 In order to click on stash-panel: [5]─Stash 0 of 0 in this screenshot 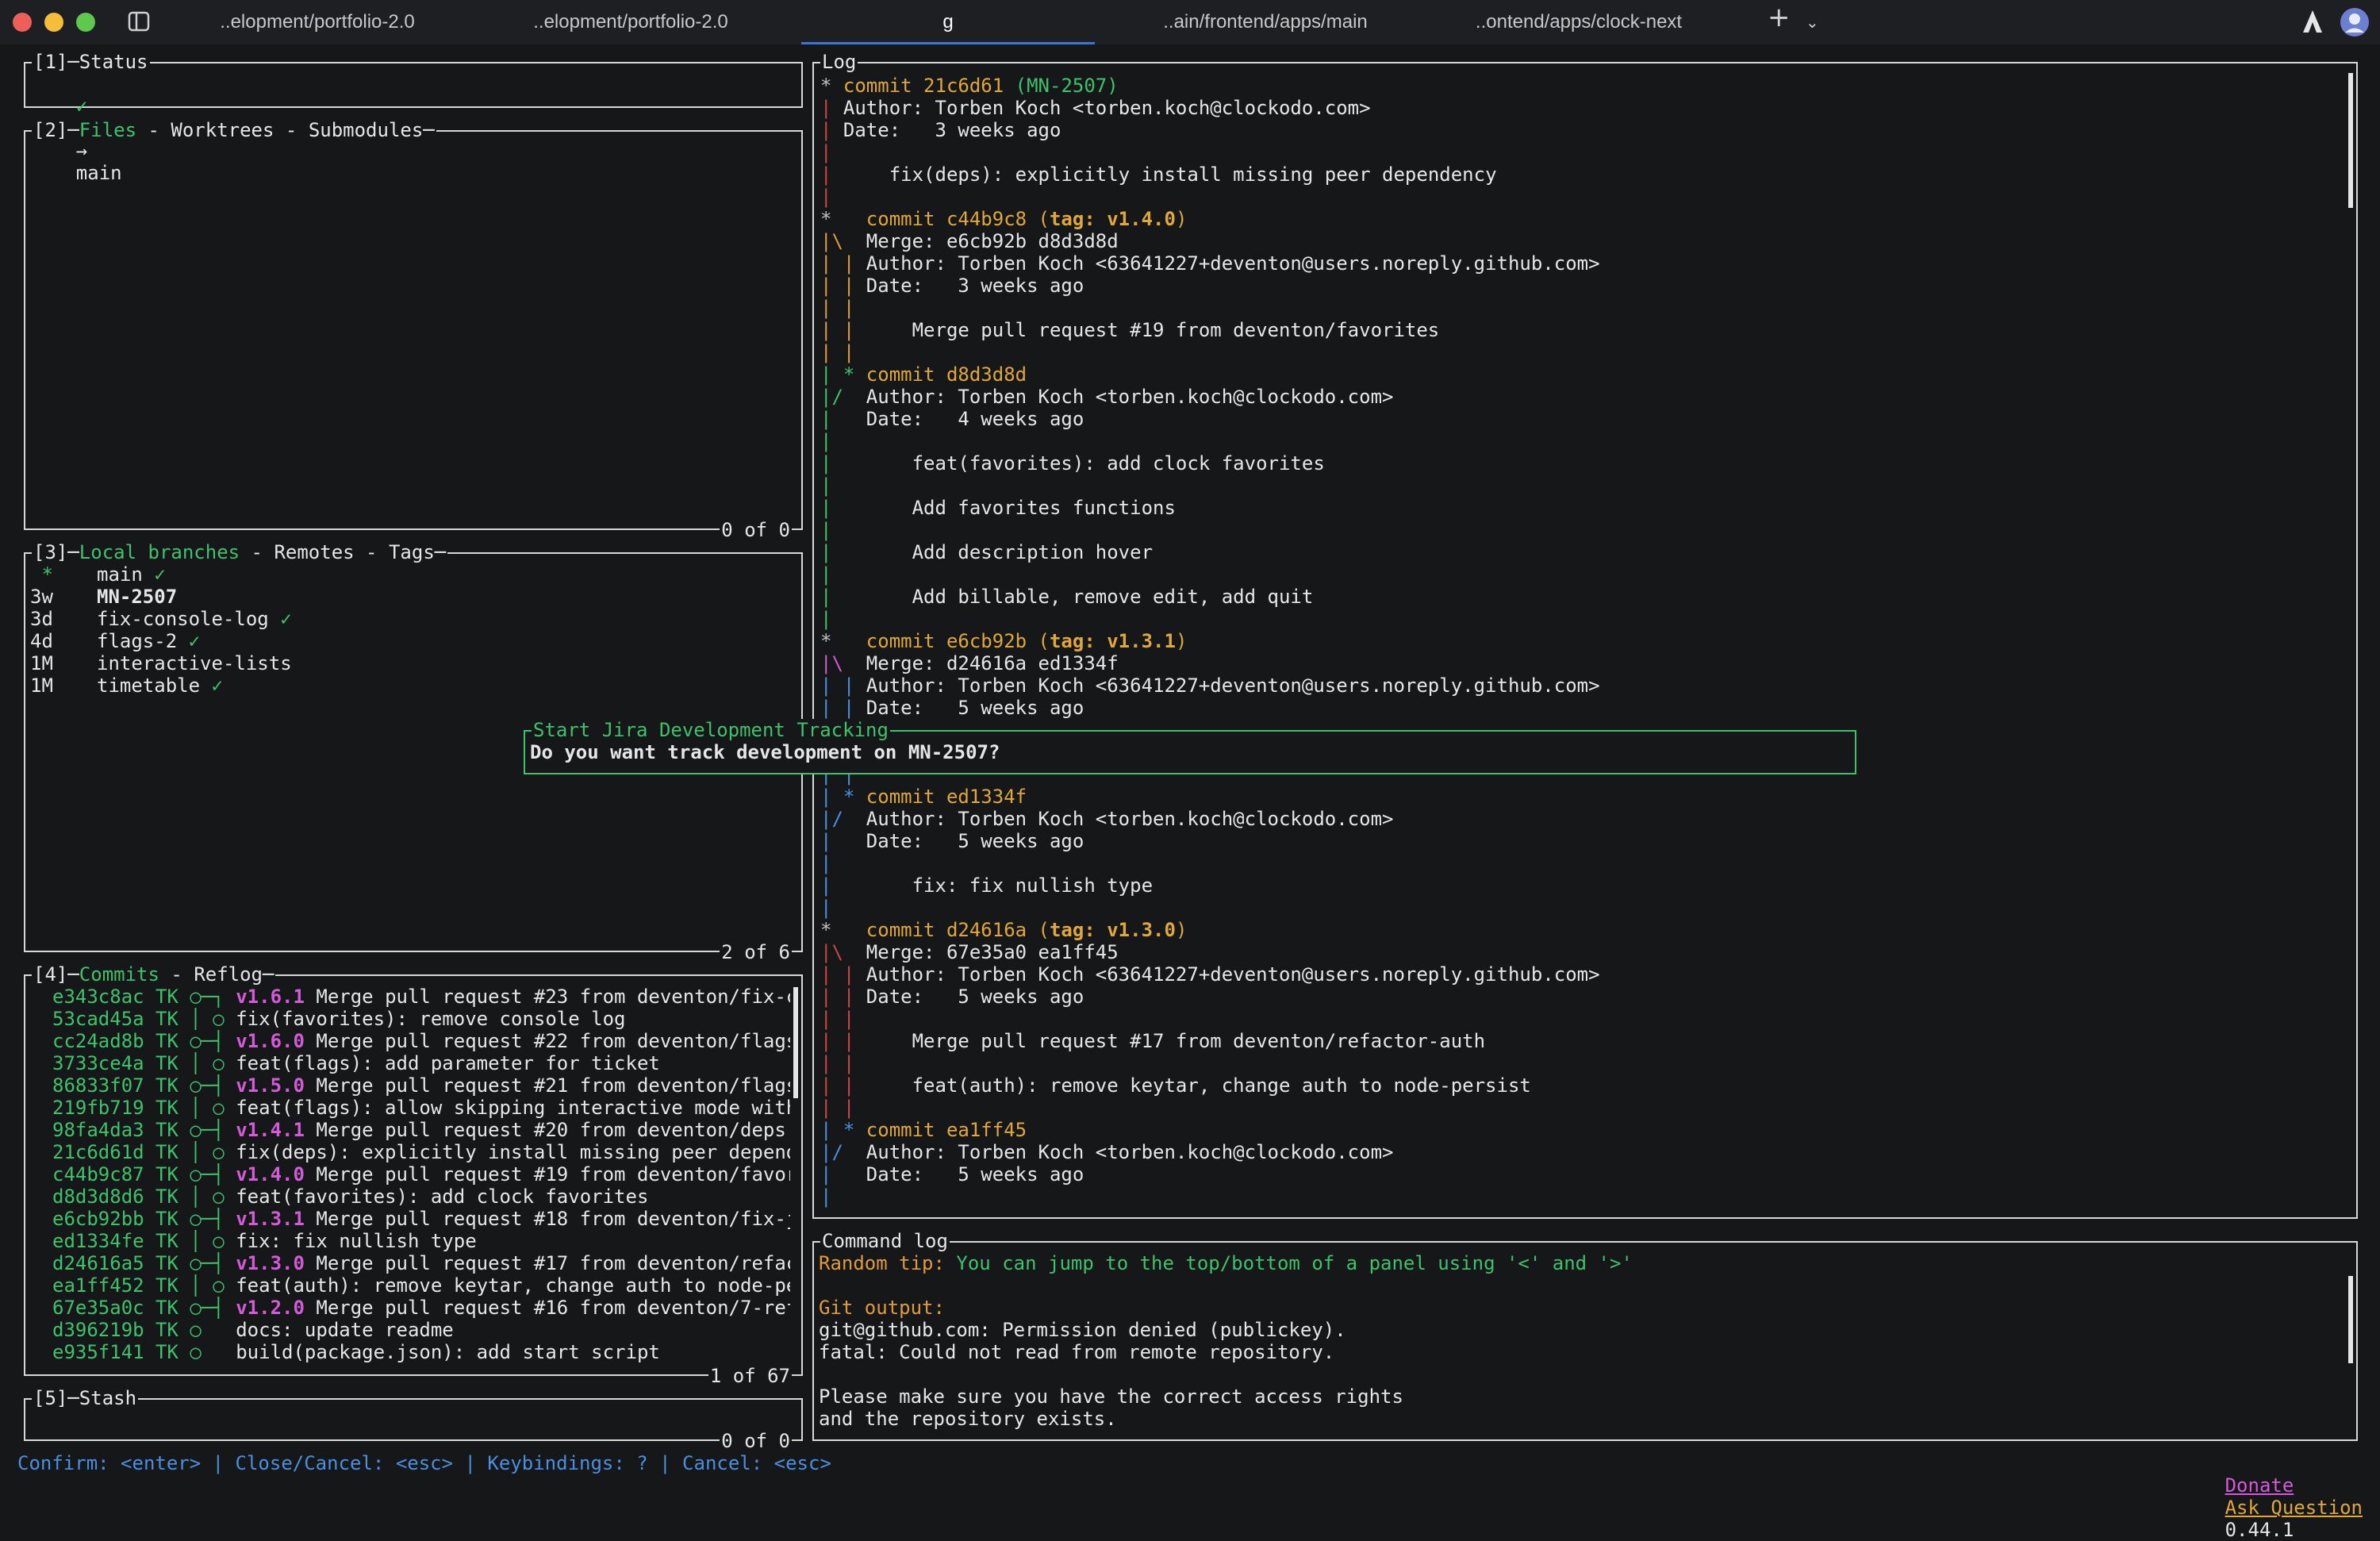, I will do `click(413, 1420)`.